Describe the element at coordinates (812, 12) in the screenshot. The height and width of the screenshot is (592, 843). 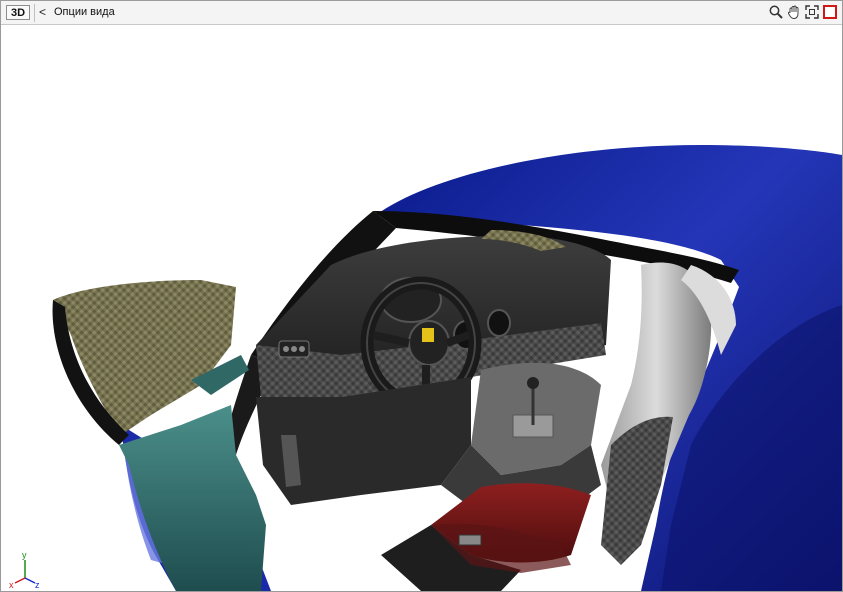
I see `fit-view-icon` at that location.